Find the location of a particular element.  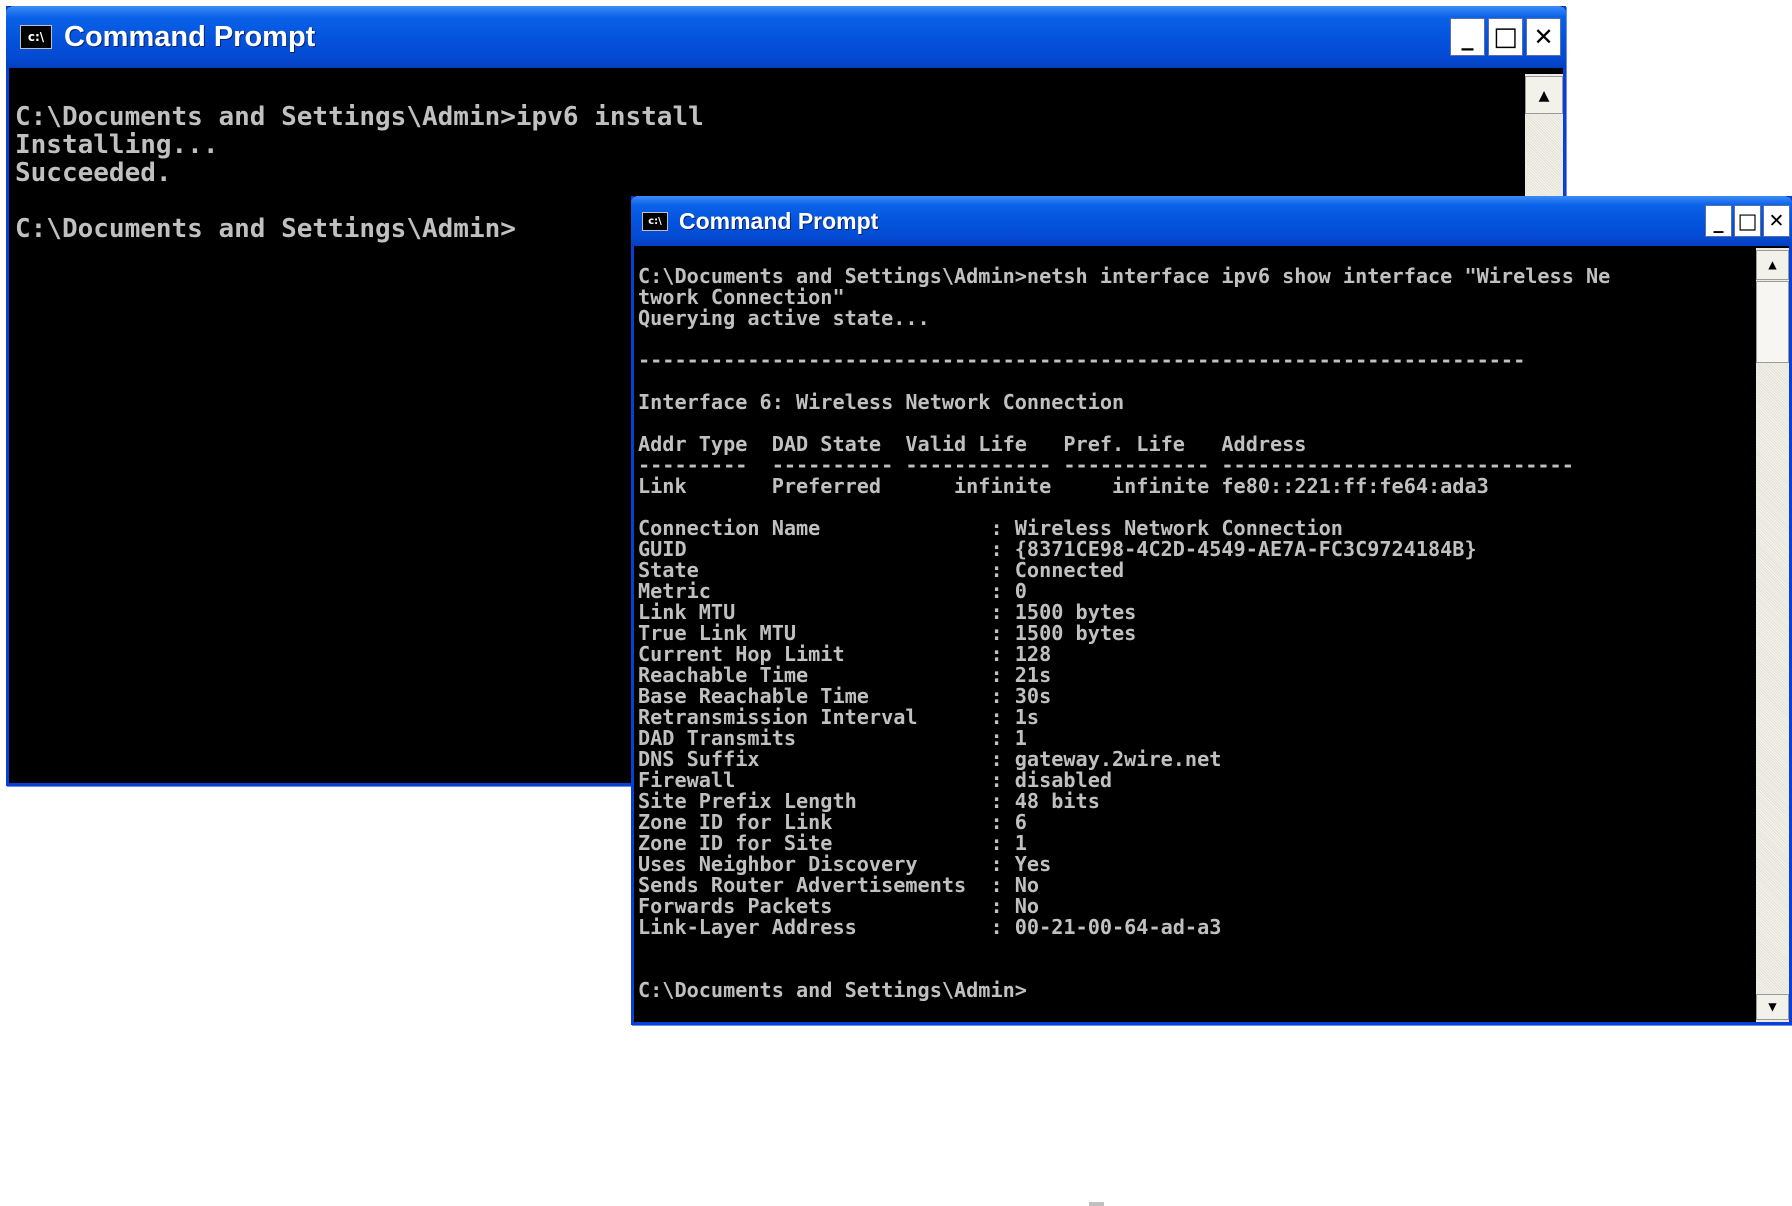

scroll-thumb is located at coordinates (1772, 322).